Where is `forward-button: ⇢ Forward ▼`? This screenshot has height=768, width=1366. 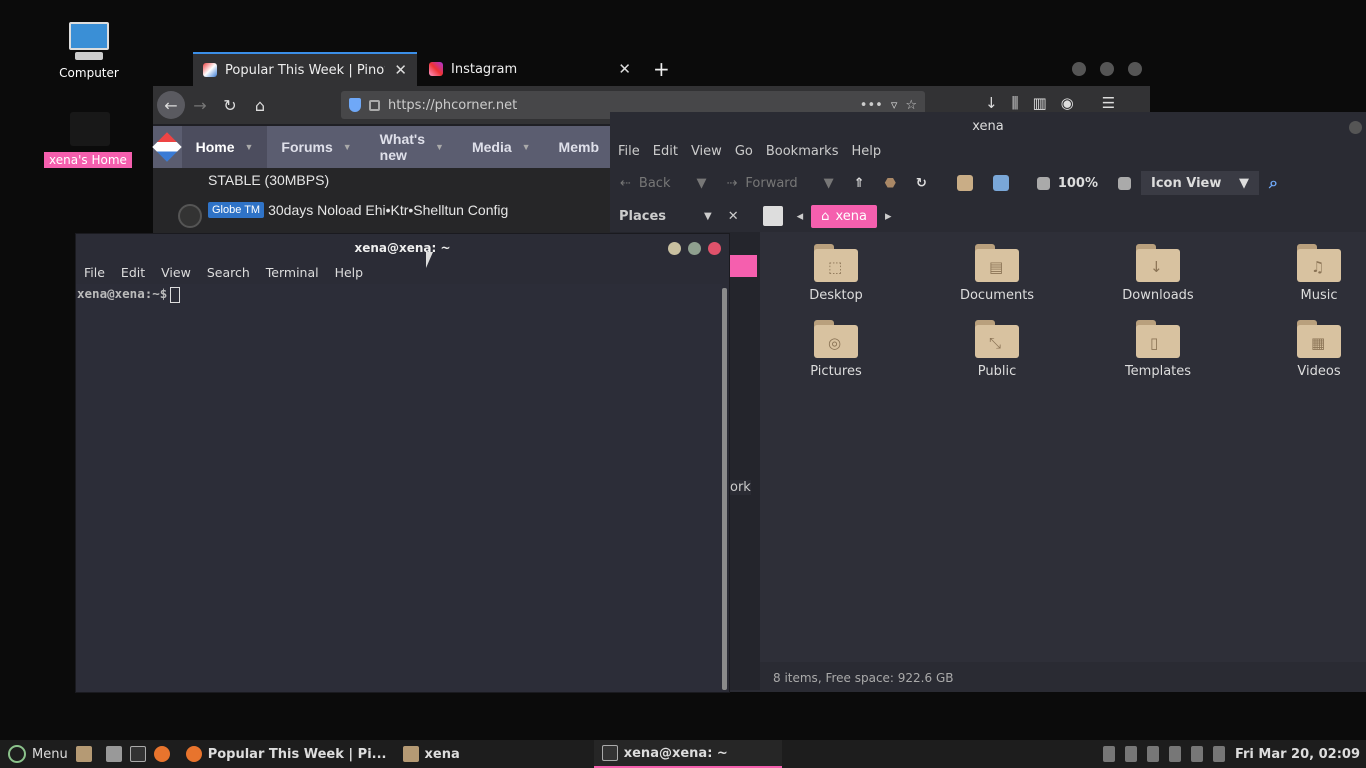 forward-button: ⇢ Forward ▼ is located at coordinates (779, 183).